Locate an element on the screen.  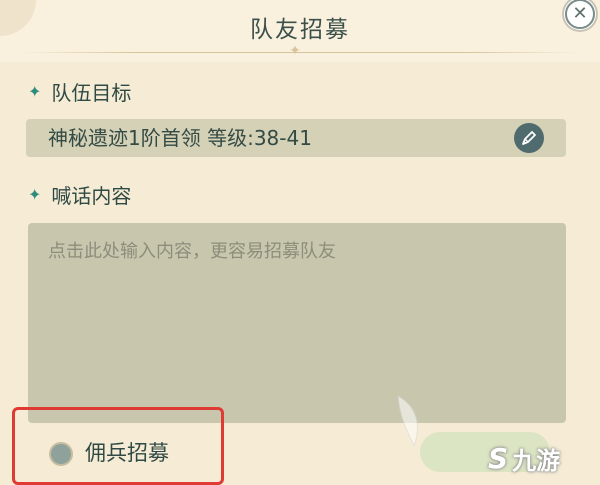
shout-section: ✦ 喊话内容 is located at coordinates (80, 194).